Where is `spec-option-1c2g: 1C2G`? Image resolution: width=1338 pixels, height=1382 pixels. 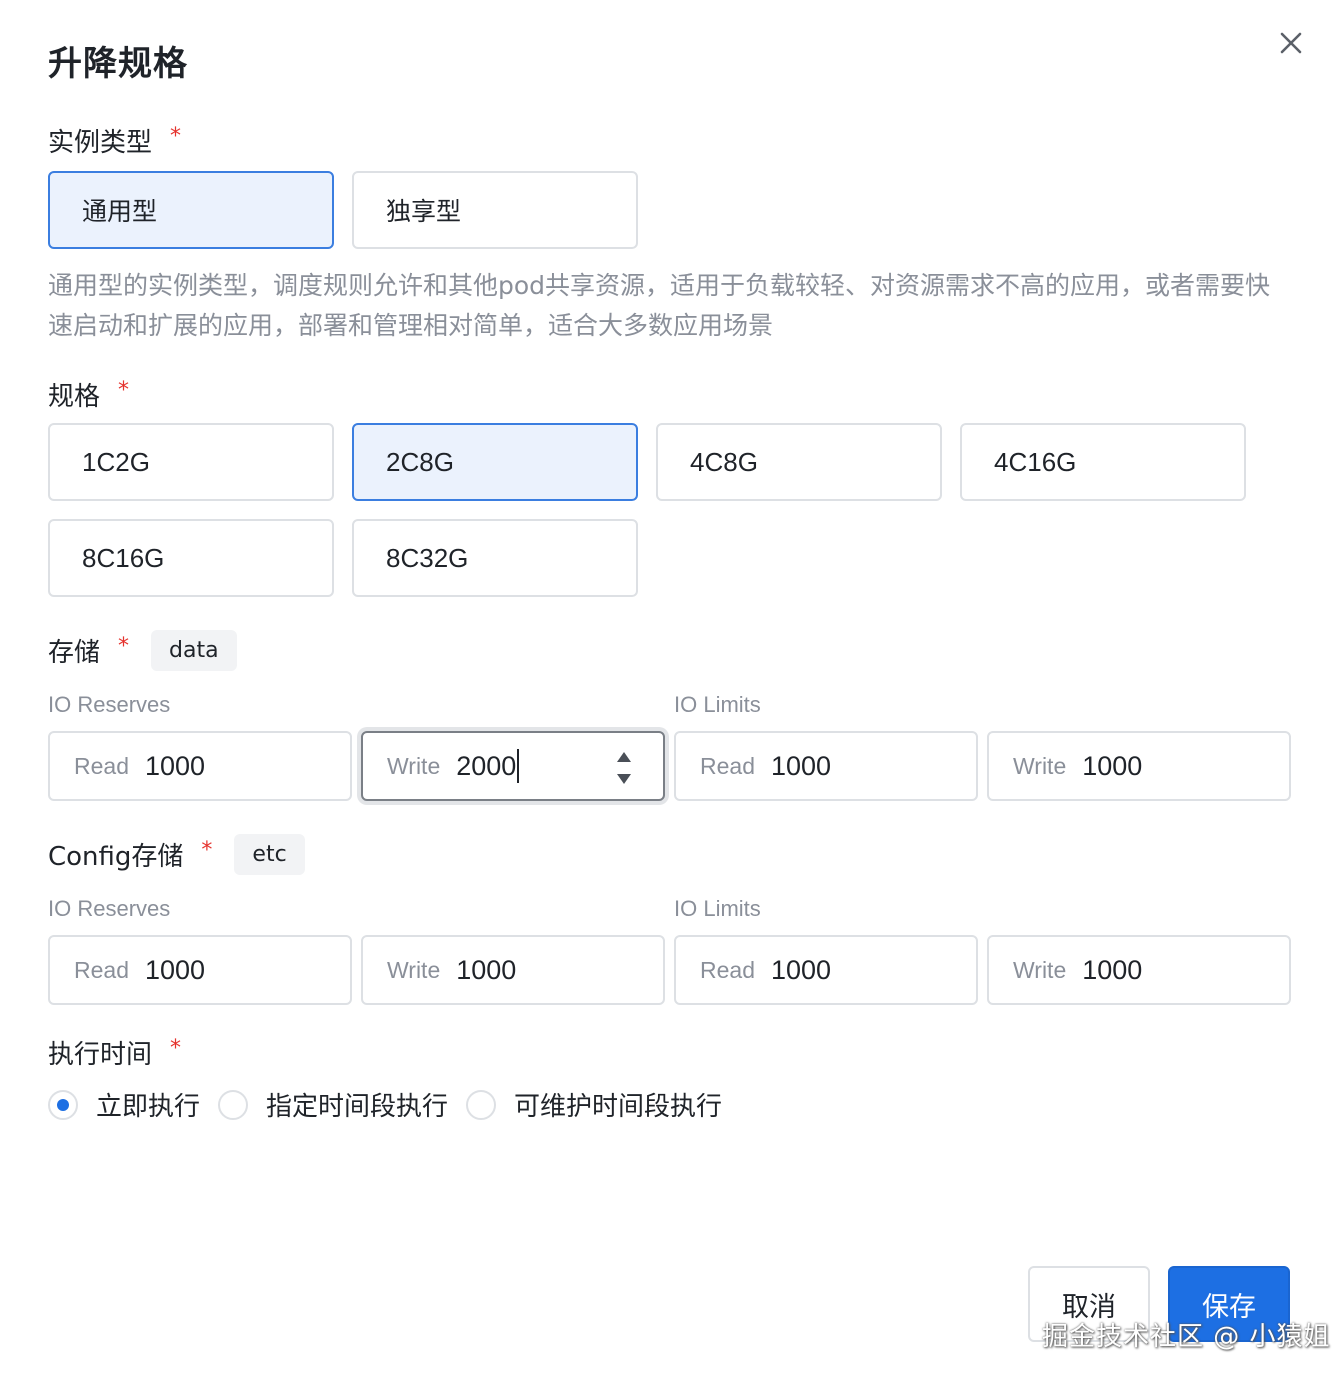
spec-option-1c2g: 1C2G is located at coordinates (191, 462).